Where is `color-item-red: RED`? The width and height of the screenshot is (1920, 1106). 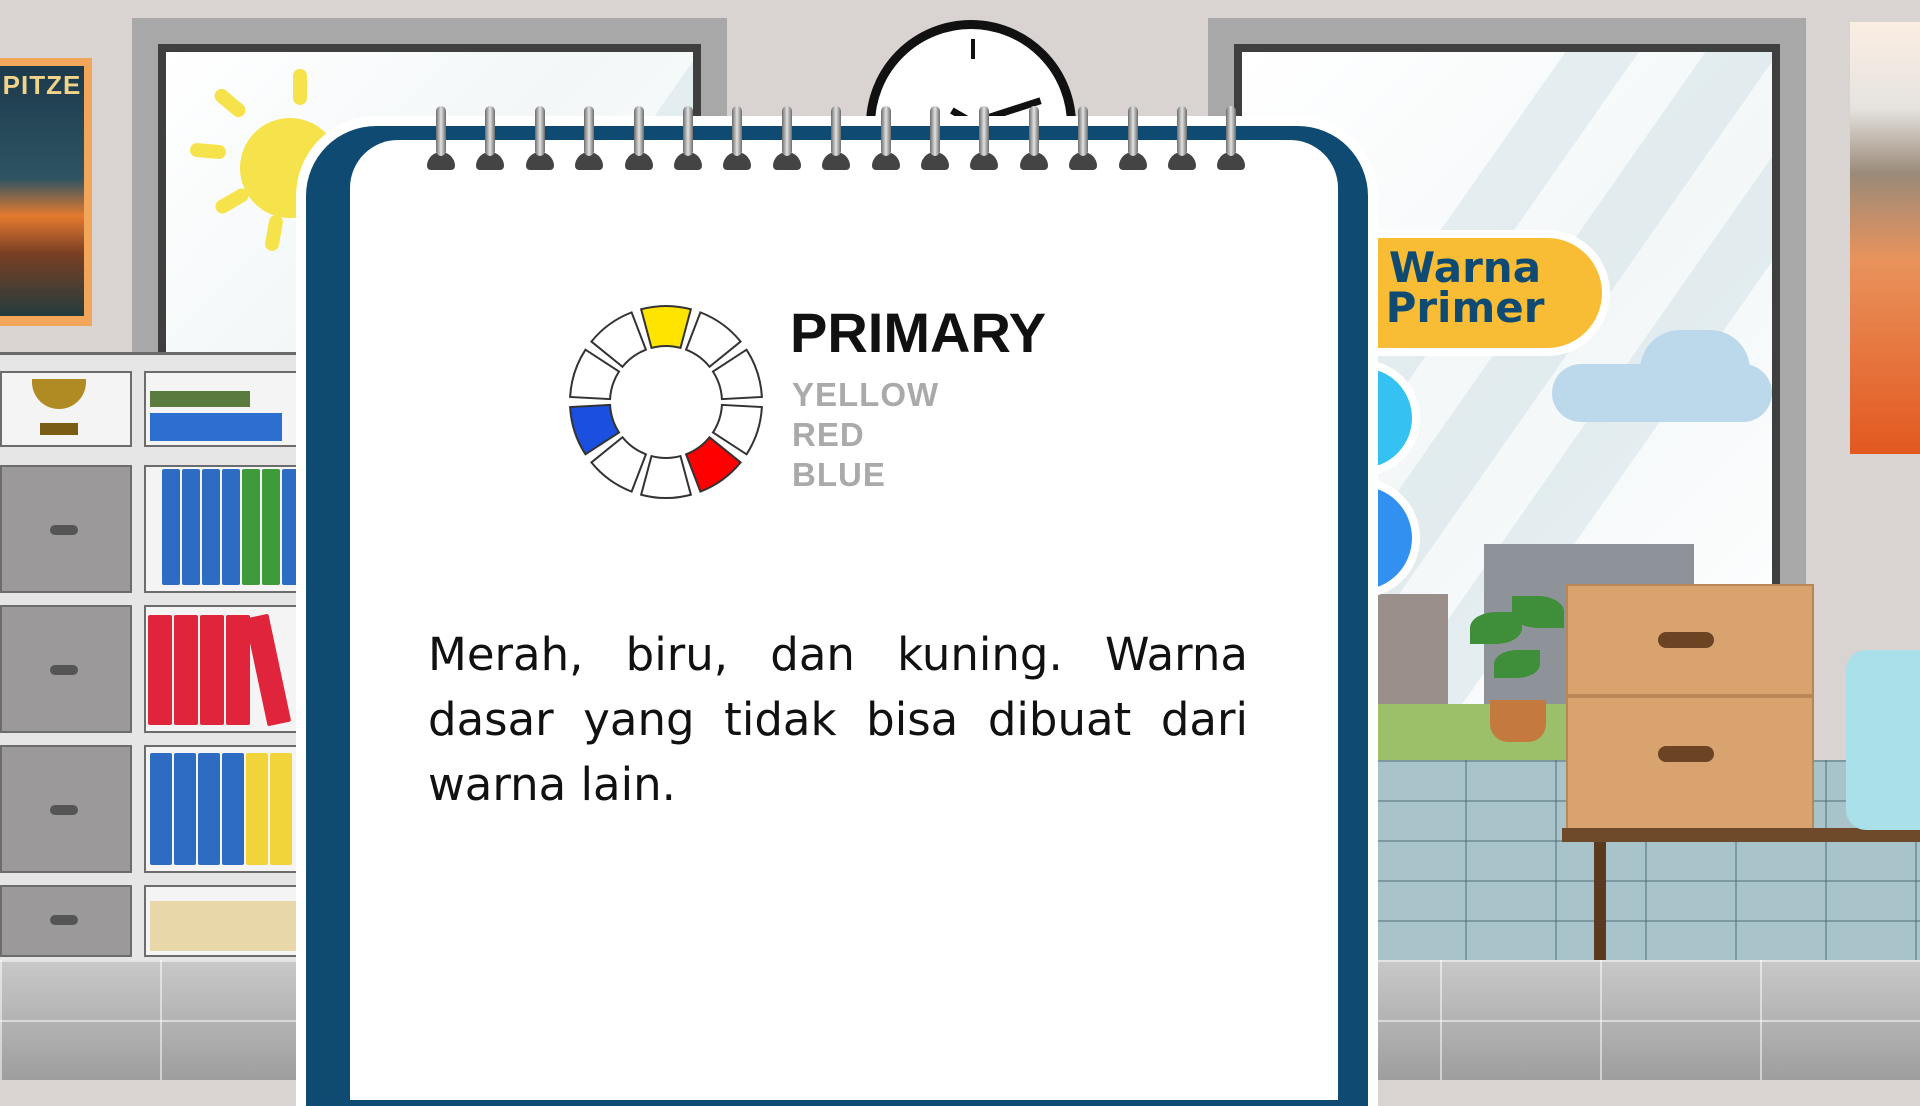
color-item-red: RED is located at coordinates (828, 434).